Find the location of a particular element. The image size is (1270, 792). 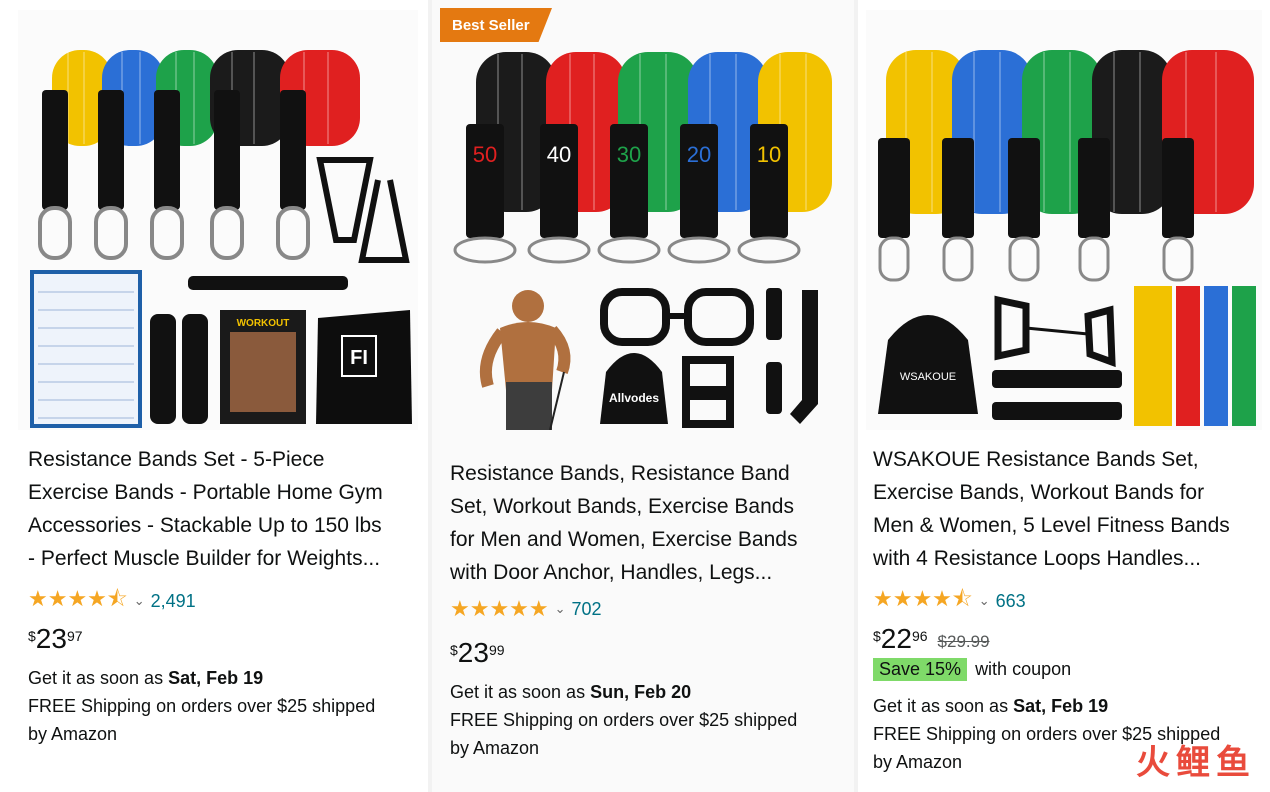

title-line: WSAKOUE Resistance Bands Set, is located at coordinates (1051, 459).